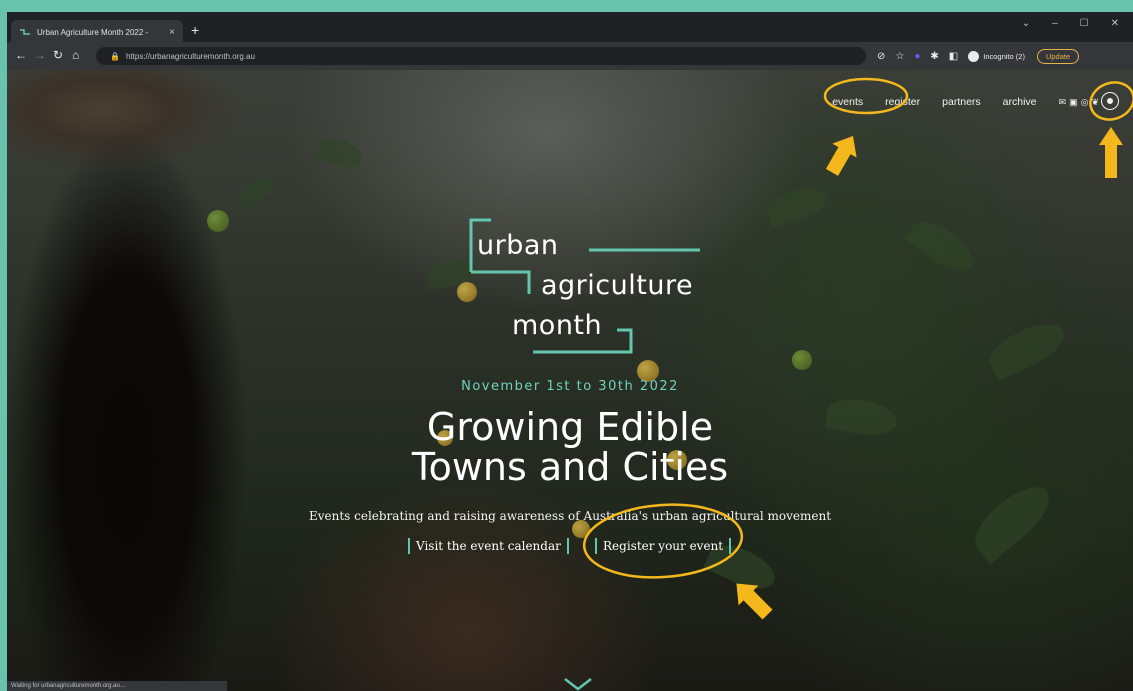  What do you see at coordinates (1070, 23) in the screenshot?
I see `window-controls: ⌄ – ☐ ✕` at bounding box center [1070, 23].